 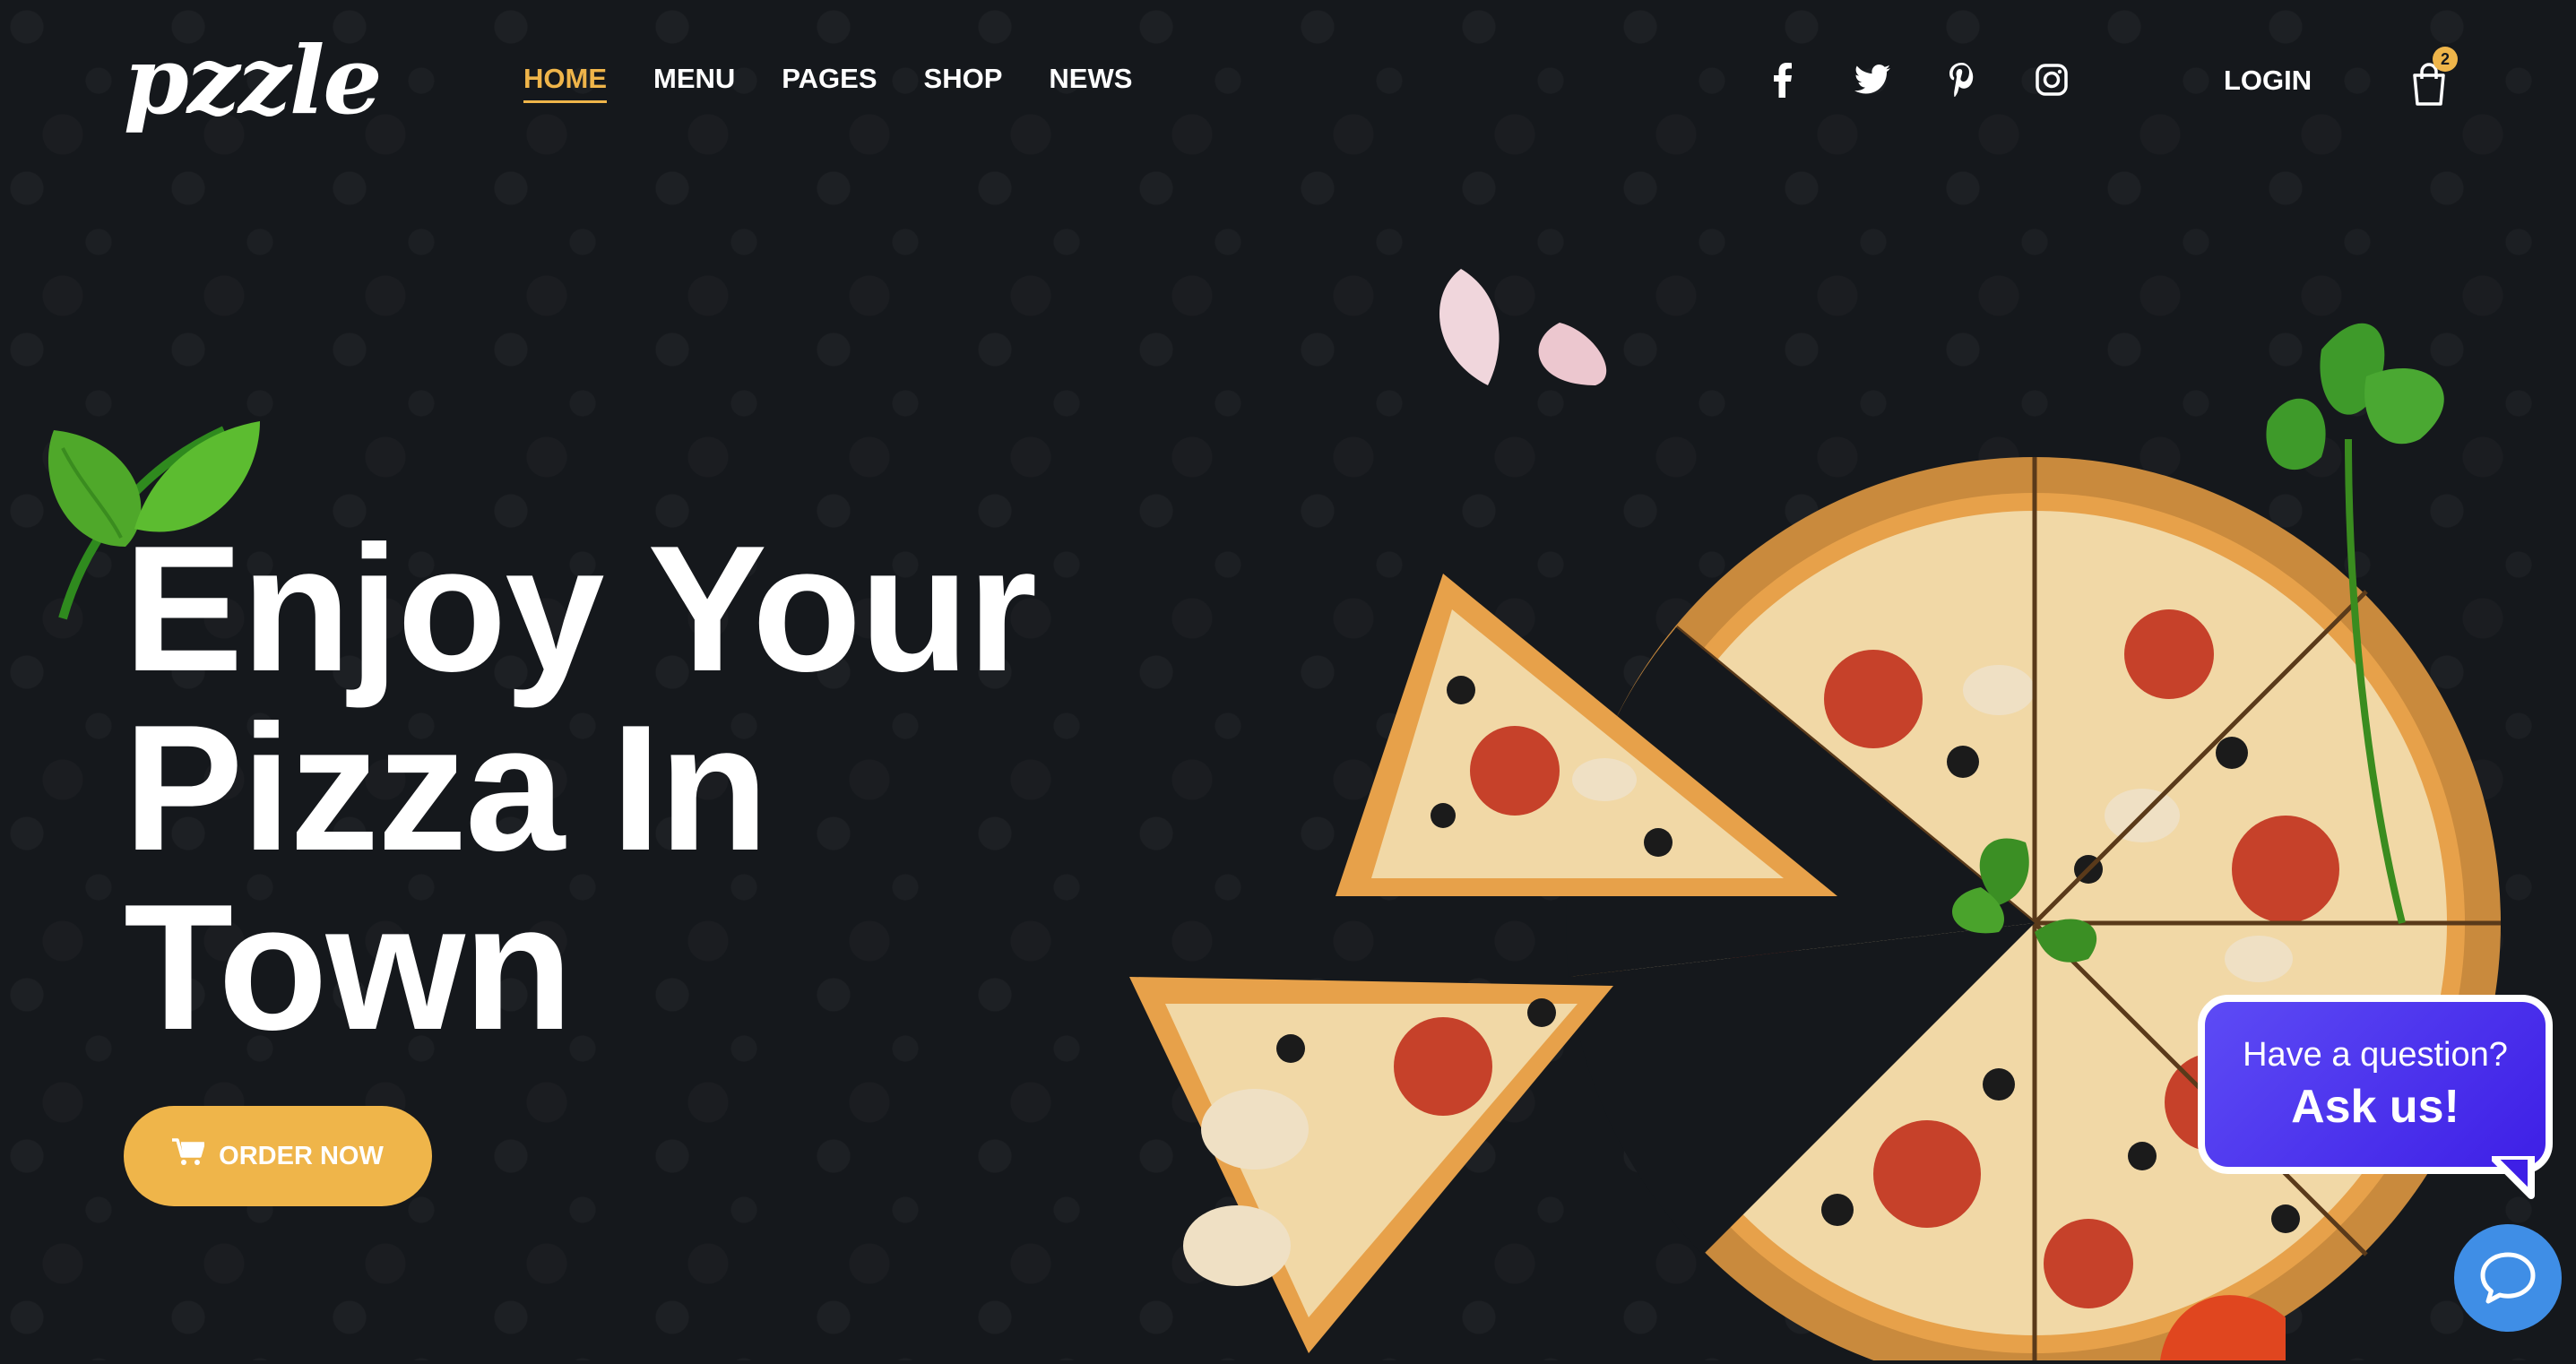 What do you see at coordinates (446, 788) in the screenshot?
I see `headline-line-2: Pizza In` at bounding box center [446, 788].